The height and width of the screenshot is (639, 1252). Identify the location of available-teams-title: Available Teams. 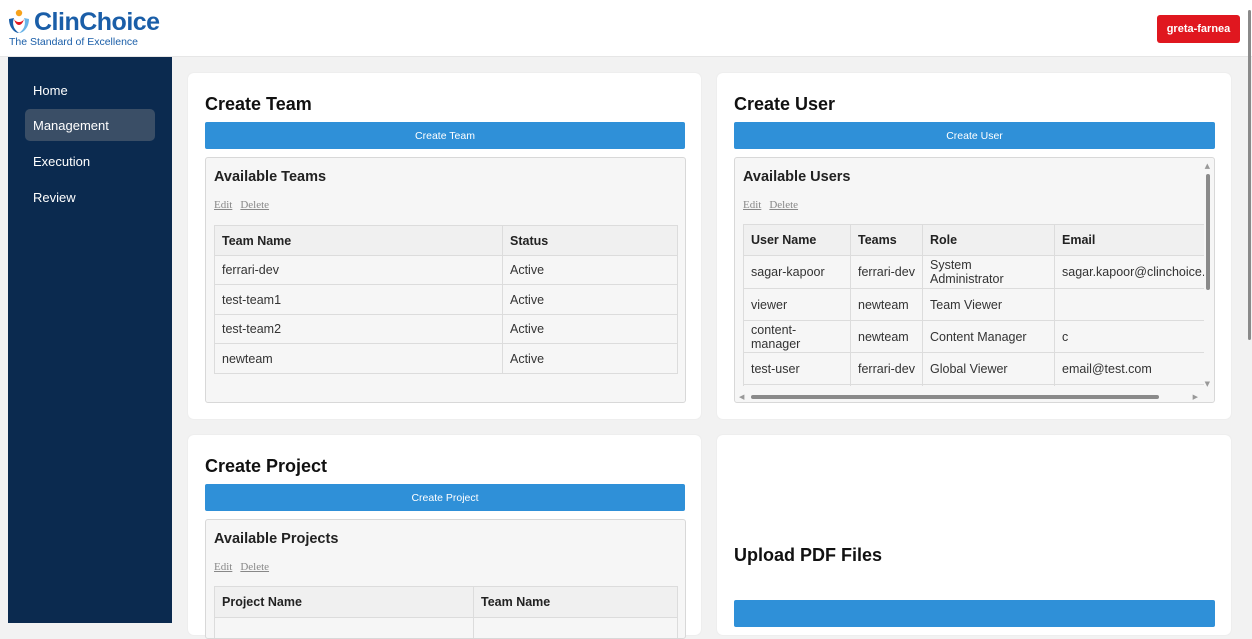
(270, 177).